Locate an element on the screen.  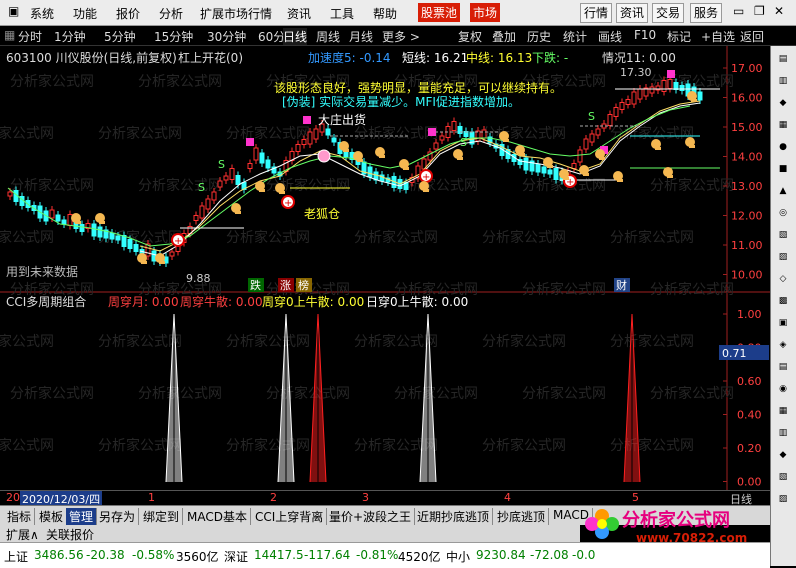
sidebar-icon-21: ▨ is located at coordinates (783, 499).